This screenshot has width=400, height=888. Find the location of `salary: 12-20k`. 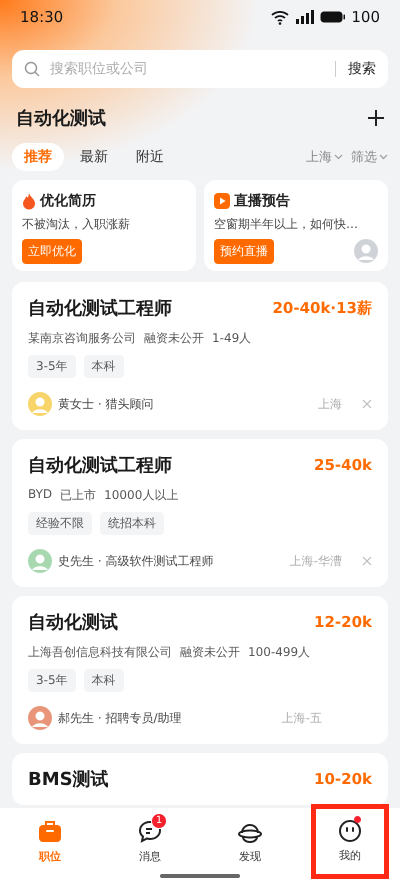

salary: 12-20k is located at coordinates (343, 622).